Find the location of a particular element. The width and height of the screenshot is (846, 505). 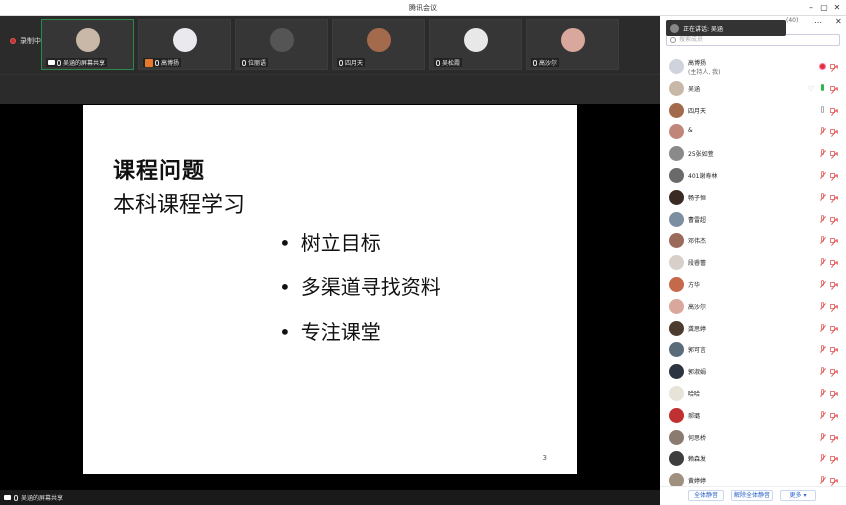

slide-bullet: 专注课堂 is located at coordinates (330, 330).